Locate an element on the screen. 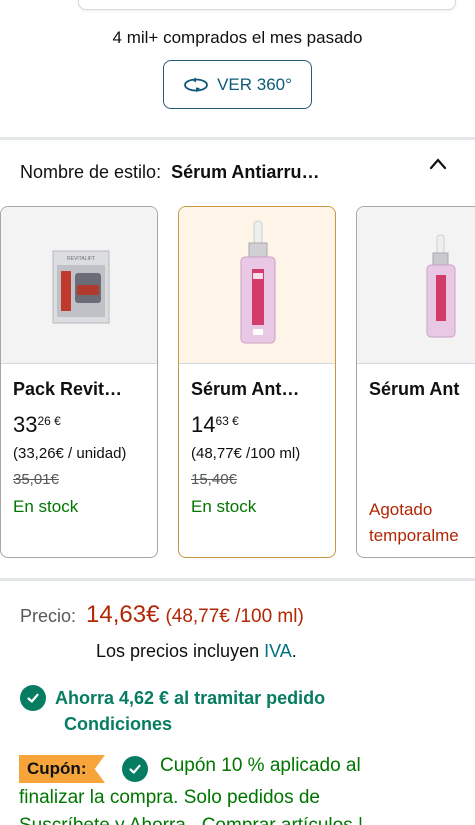 This screenshot has height=825, width=475. coupon-text-line1: Cupón 10 % aplicado al is located at coordinates (260, 765).